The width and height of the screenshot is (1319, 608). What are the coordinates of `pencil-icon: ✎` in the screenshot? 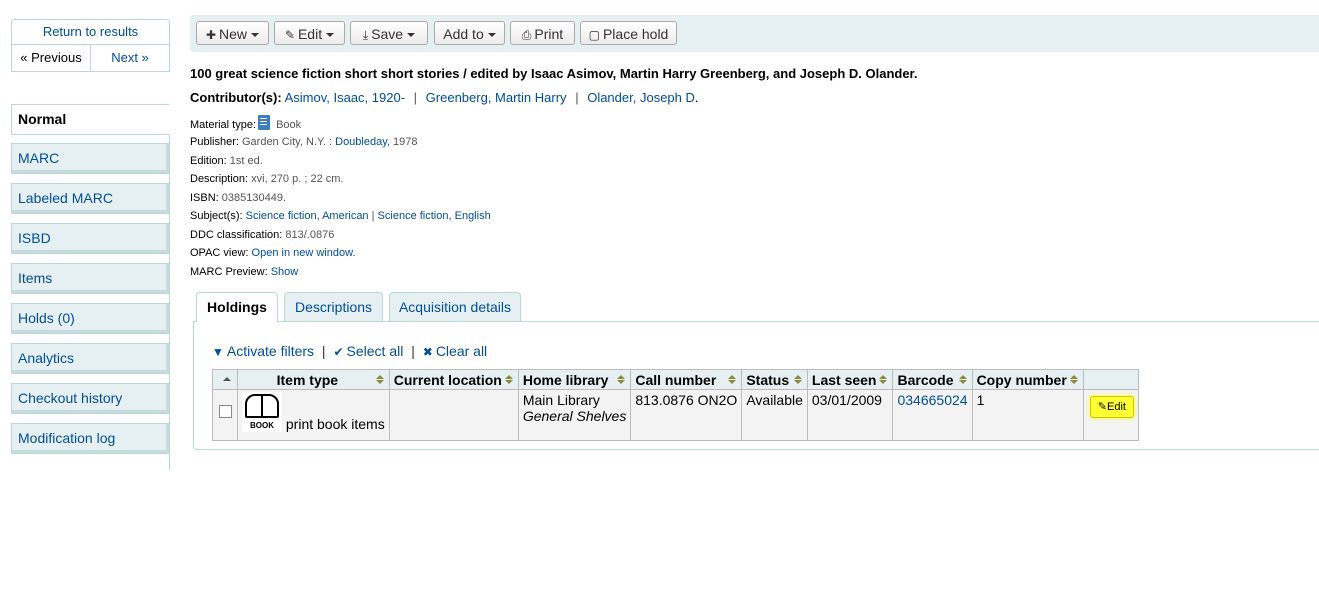 It's located at (1102, 407).